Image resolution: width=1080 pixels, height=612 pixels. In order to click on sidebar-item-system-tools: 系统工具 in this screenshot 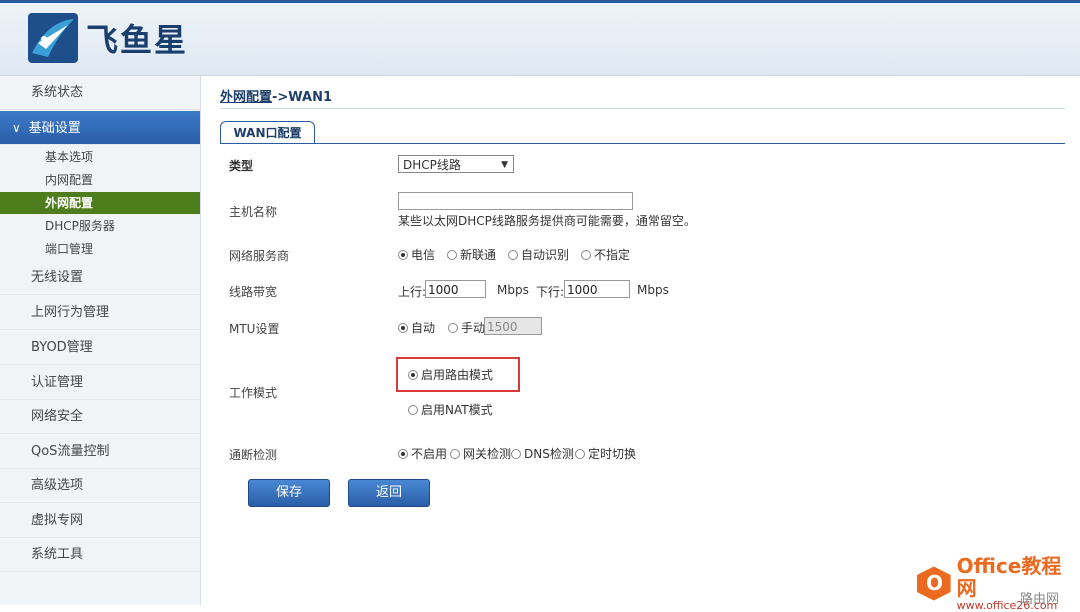, I will do `click(100, 555)`.